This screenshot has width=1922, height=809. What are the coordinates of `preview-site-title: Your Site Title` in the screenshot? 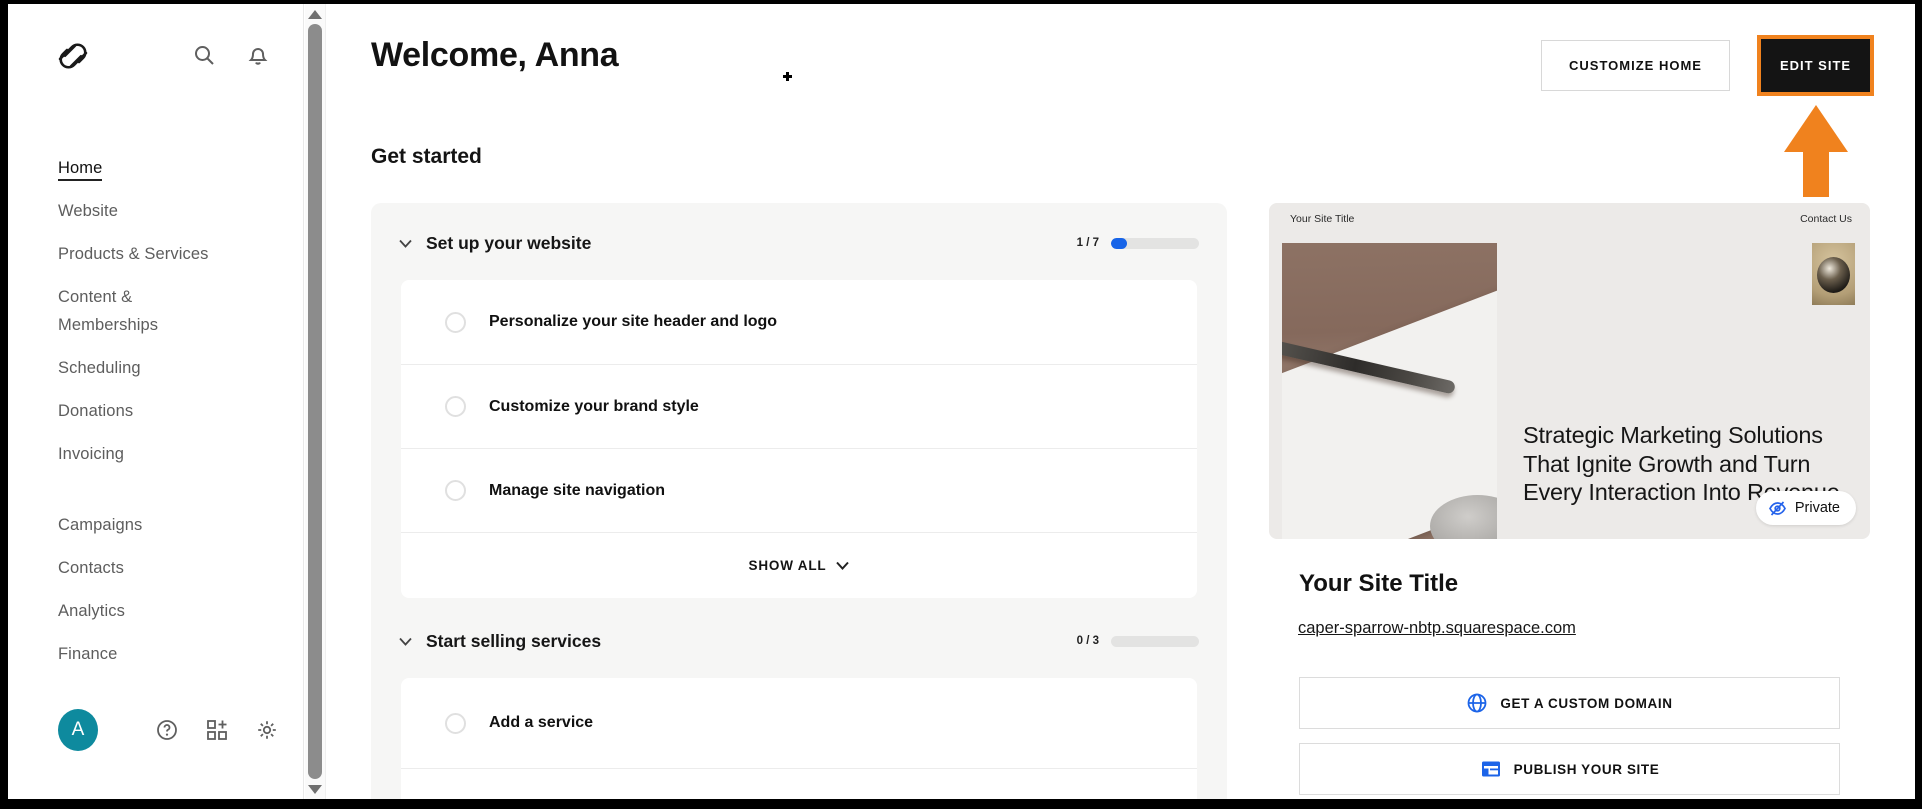 It's located at (1322, 219).